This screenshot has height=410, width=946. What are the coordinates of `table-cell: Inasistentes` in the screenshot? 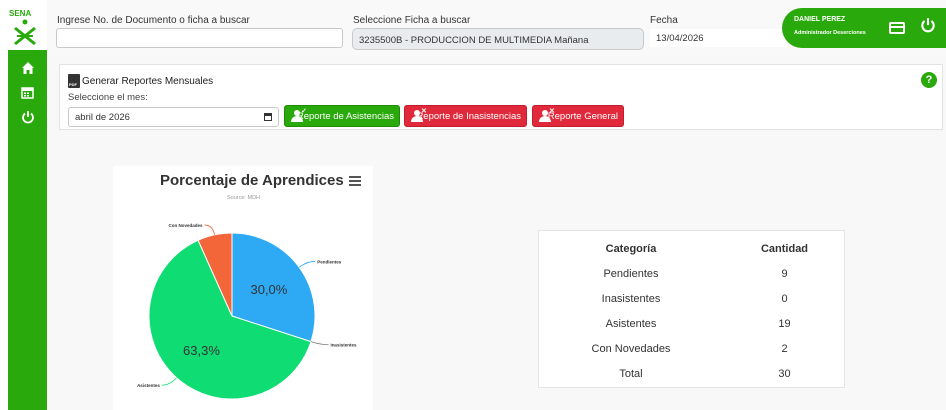 It's located at (631, 299).